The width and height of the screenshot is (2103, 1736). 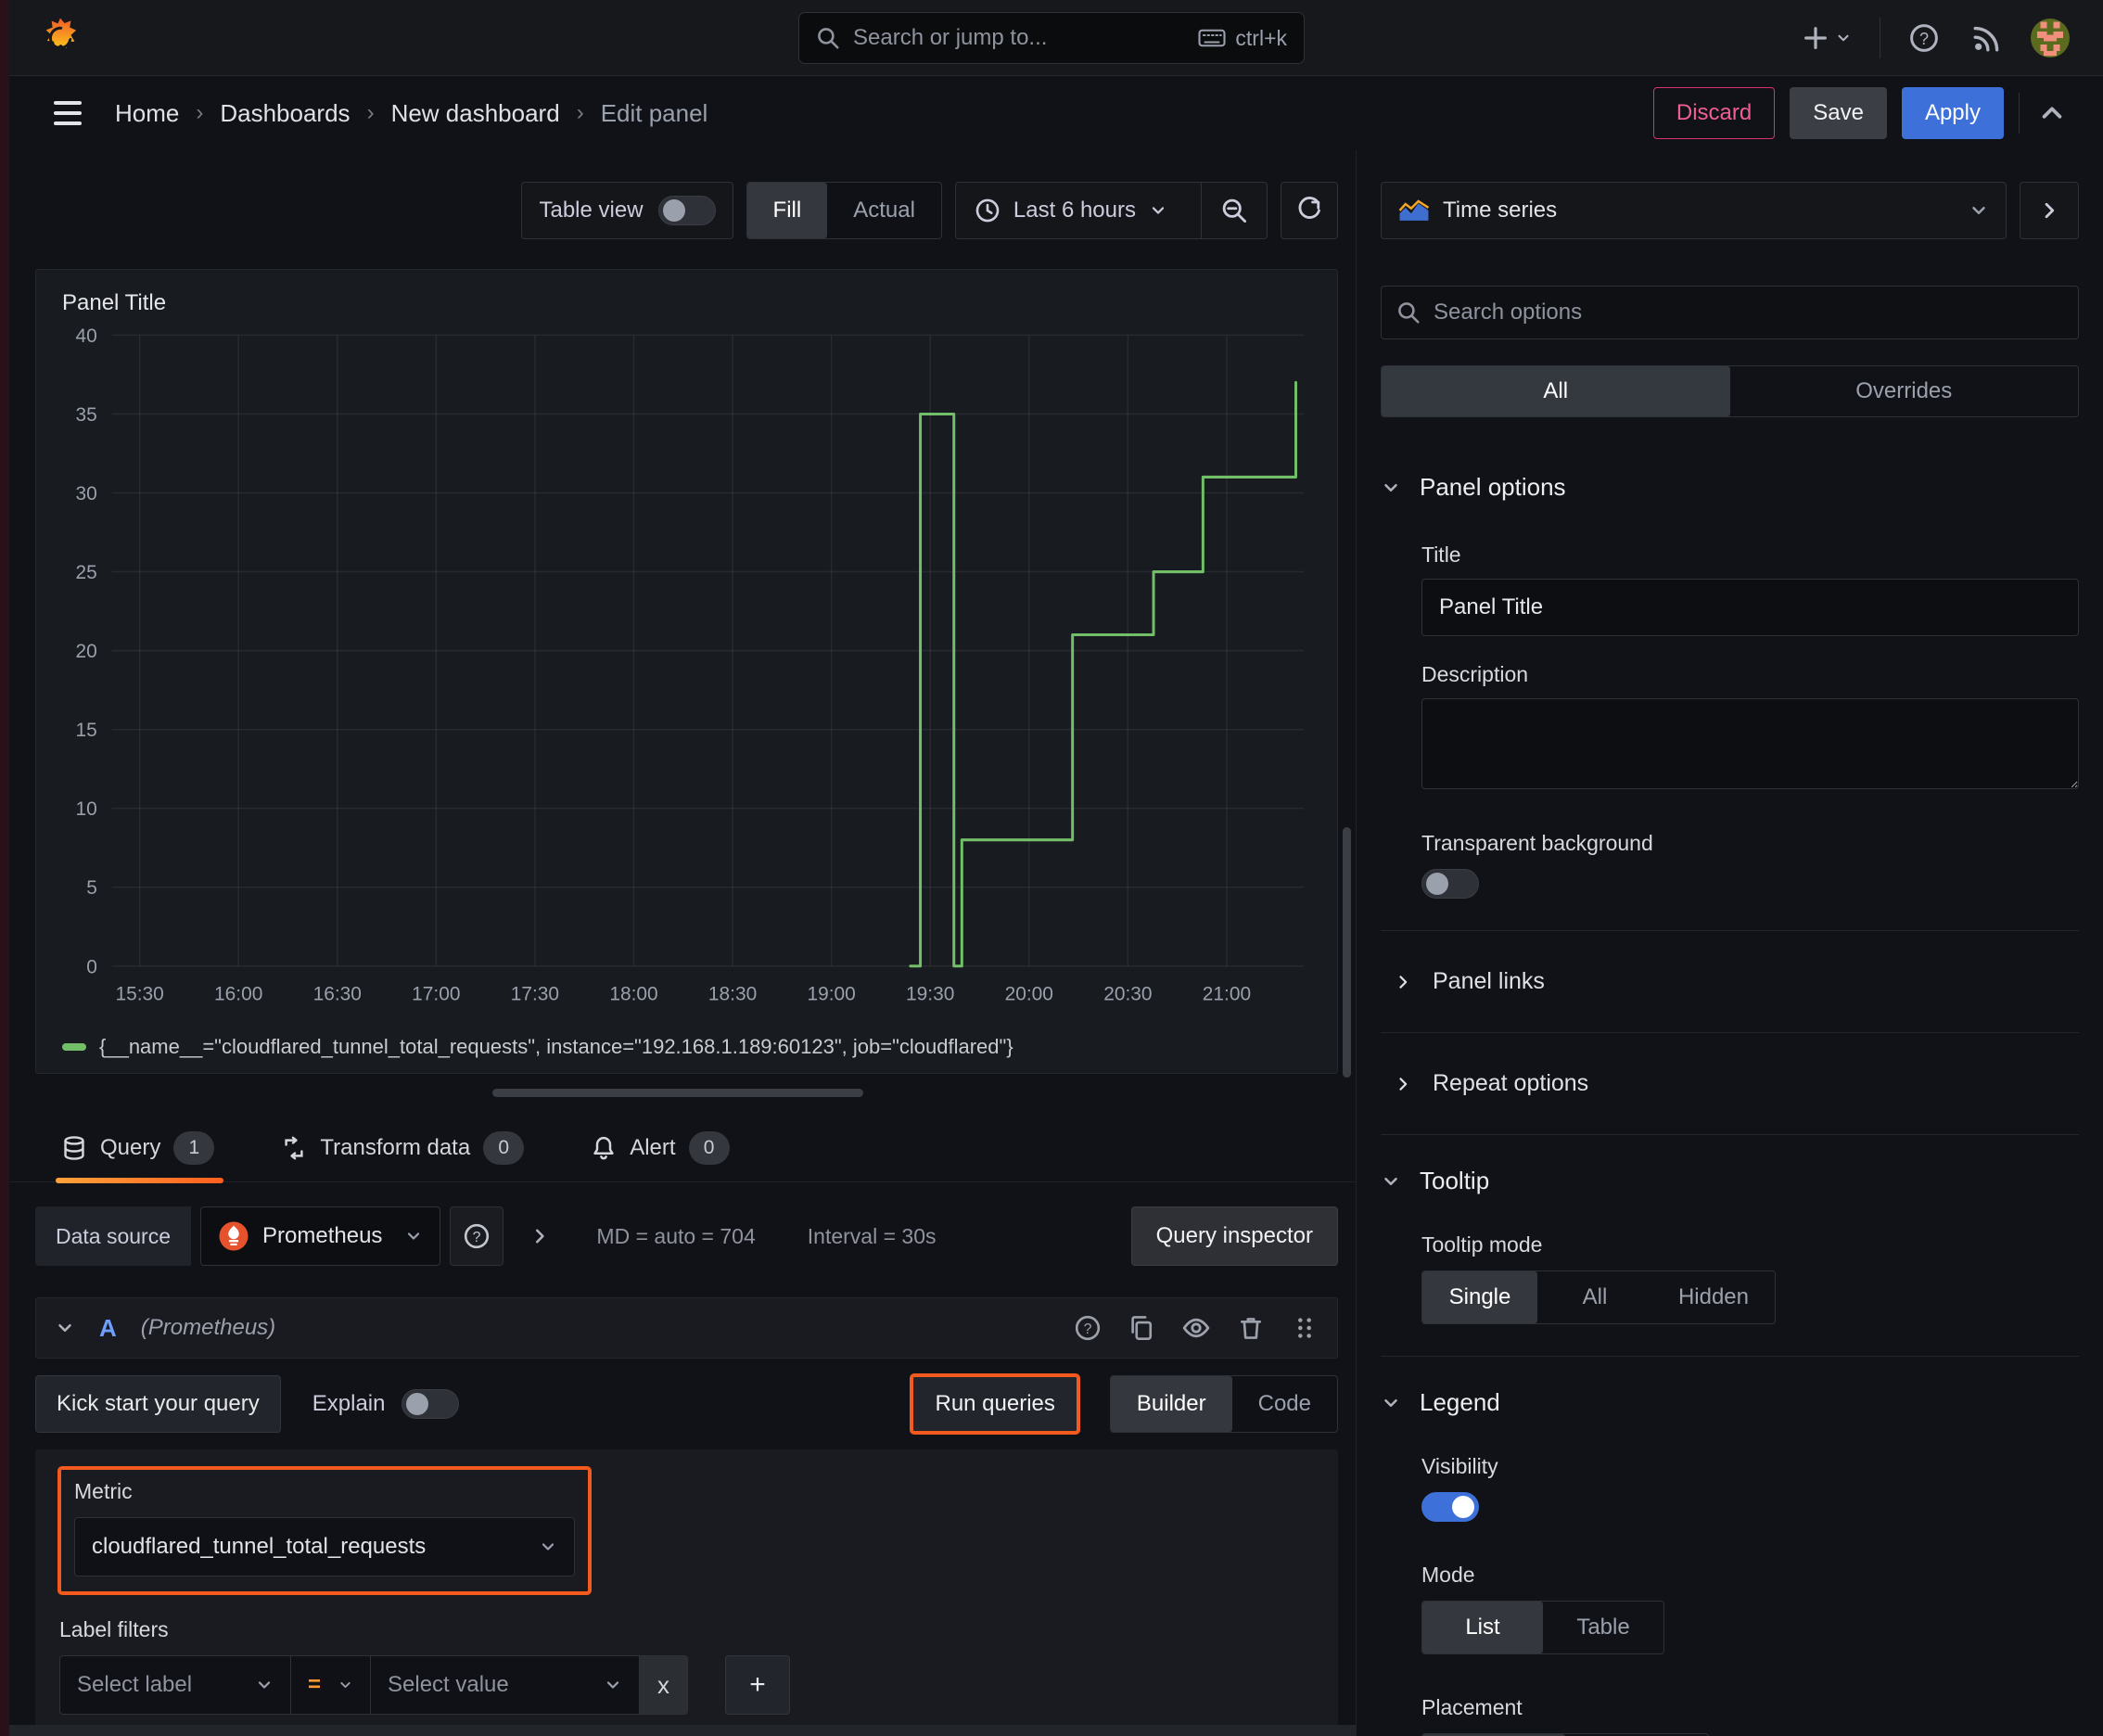 What do you see at coordinates (677, 1093) in the screenshot?
I see `horizontal-resize-handle` at bounding box center [677, 1093].